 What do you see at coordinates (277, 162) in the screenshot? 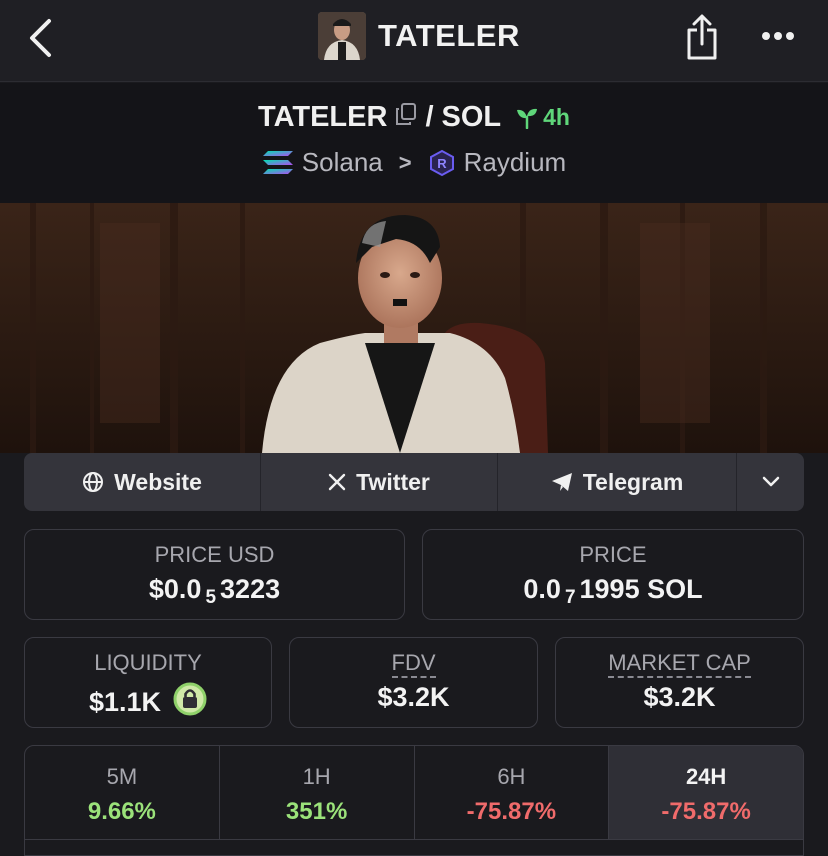
I see `solana-logo-icon` at bounding box center [277, 162].